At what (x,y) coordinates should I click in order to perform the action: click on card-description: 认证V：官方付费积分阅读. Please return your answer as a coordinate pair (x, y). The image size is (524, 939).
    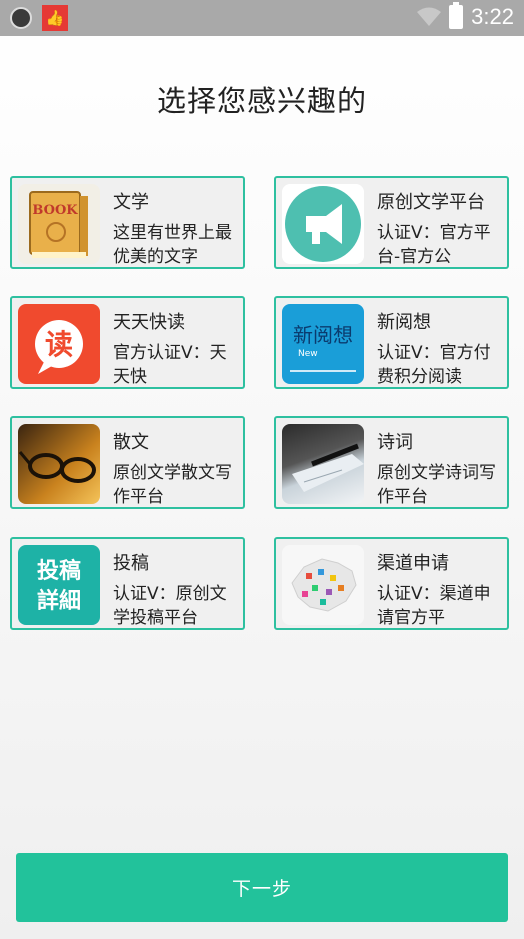
    Looking at the image, I should click on (434, 365).